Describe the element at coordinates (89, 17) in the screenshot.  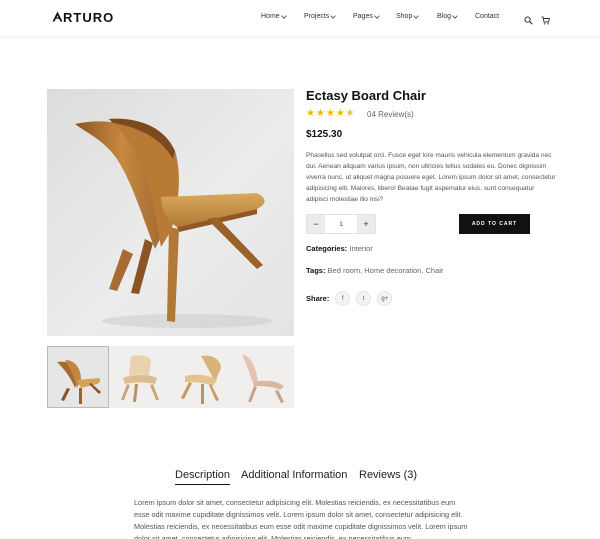
I see `logo-text: RTURO` at that location.